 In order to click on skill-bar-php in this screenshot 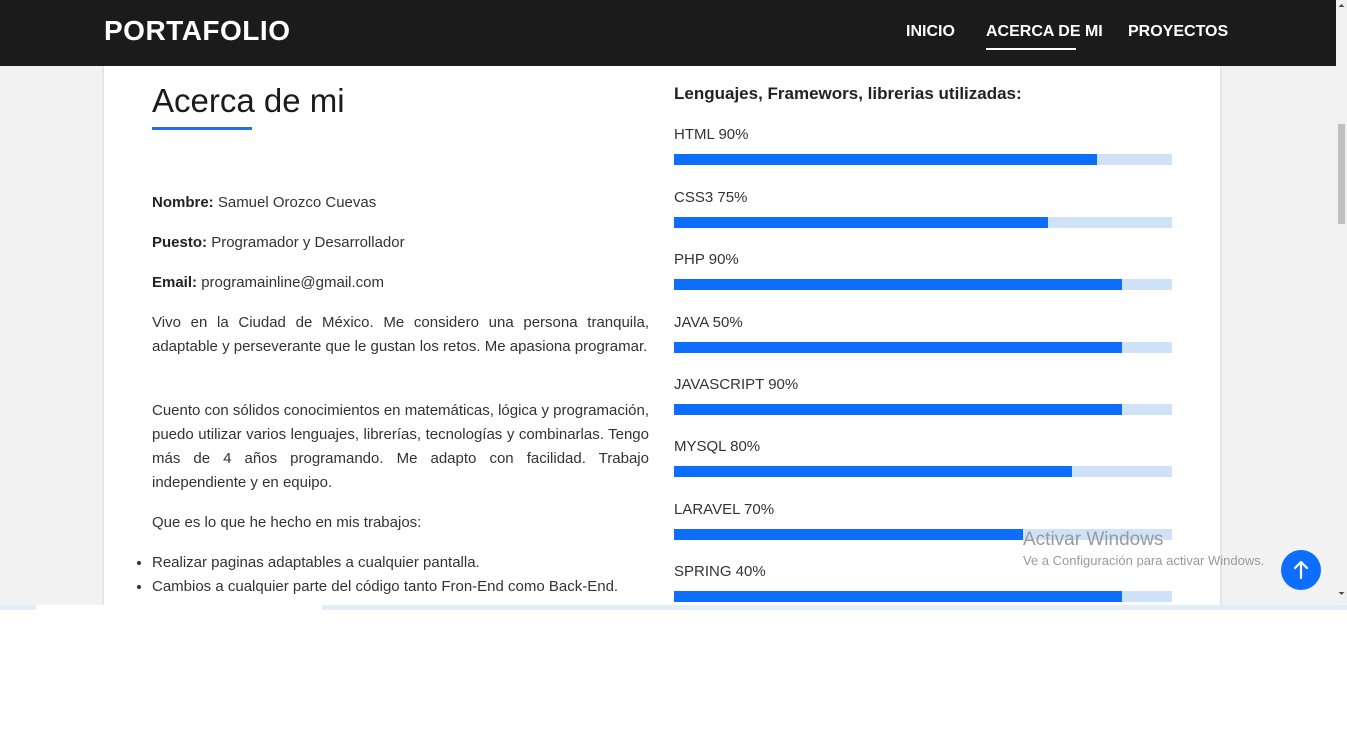, I will do `click(923, 284)`.